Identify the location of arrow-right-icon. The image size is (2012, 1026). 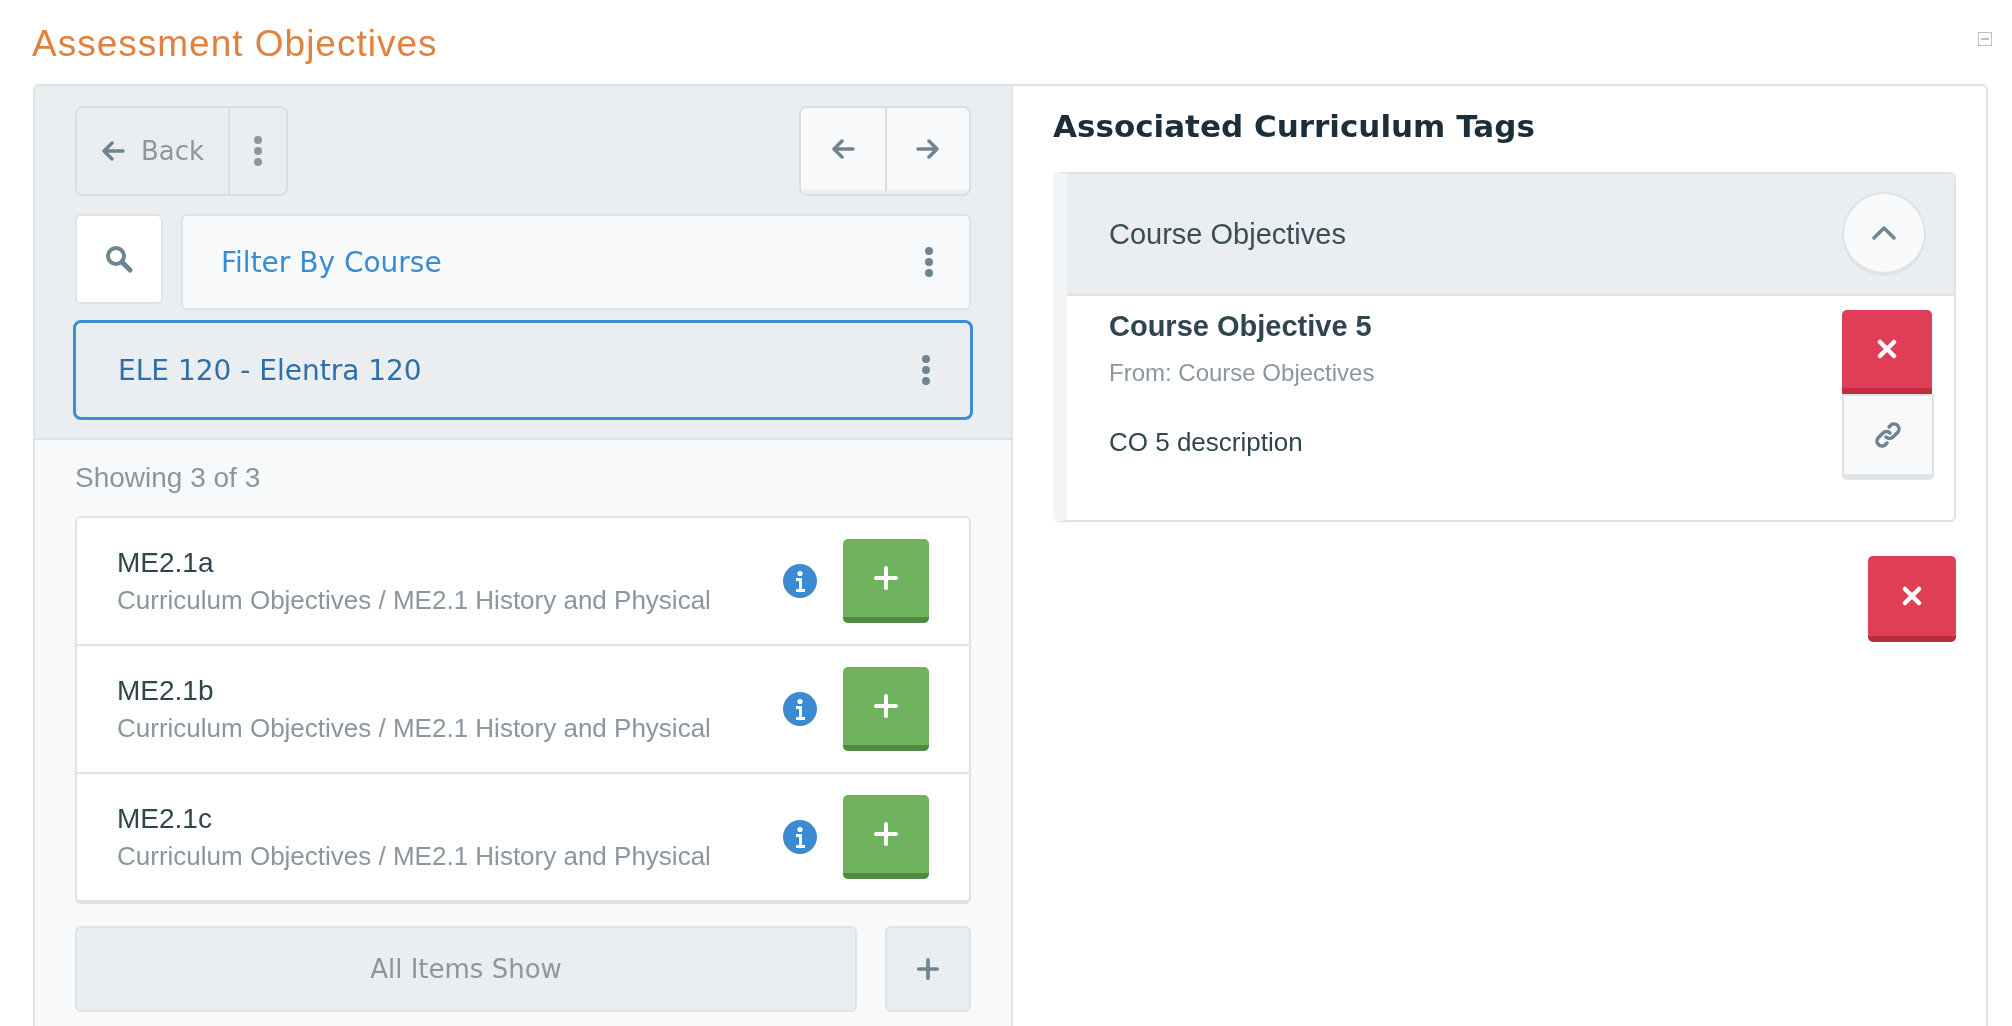
(928, 149).